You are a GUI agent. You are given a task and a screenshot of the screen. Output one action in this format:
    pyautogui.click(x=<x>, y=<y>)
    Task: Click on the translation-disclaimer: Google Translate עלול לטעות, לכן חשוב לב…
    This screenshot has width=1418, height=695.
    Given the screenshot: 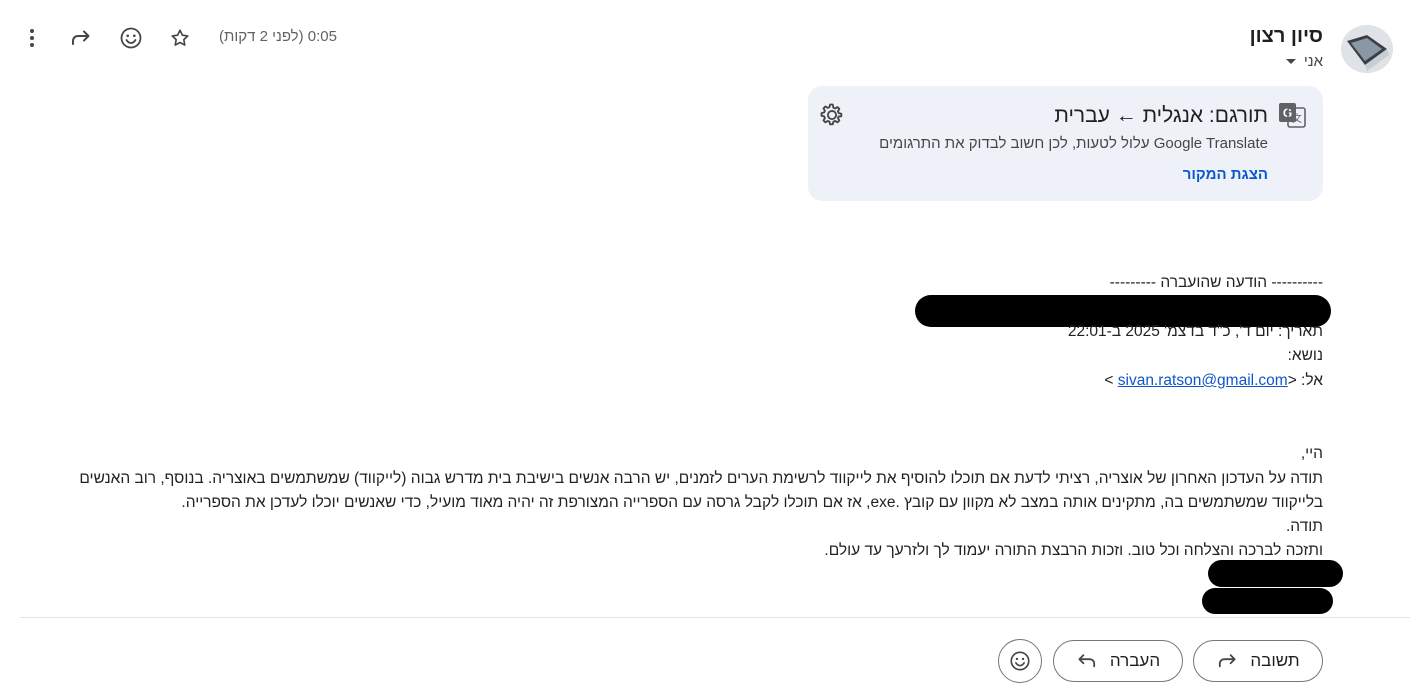 What is the action you would take?
    pyautogui.click(x=1073, y=143)
    